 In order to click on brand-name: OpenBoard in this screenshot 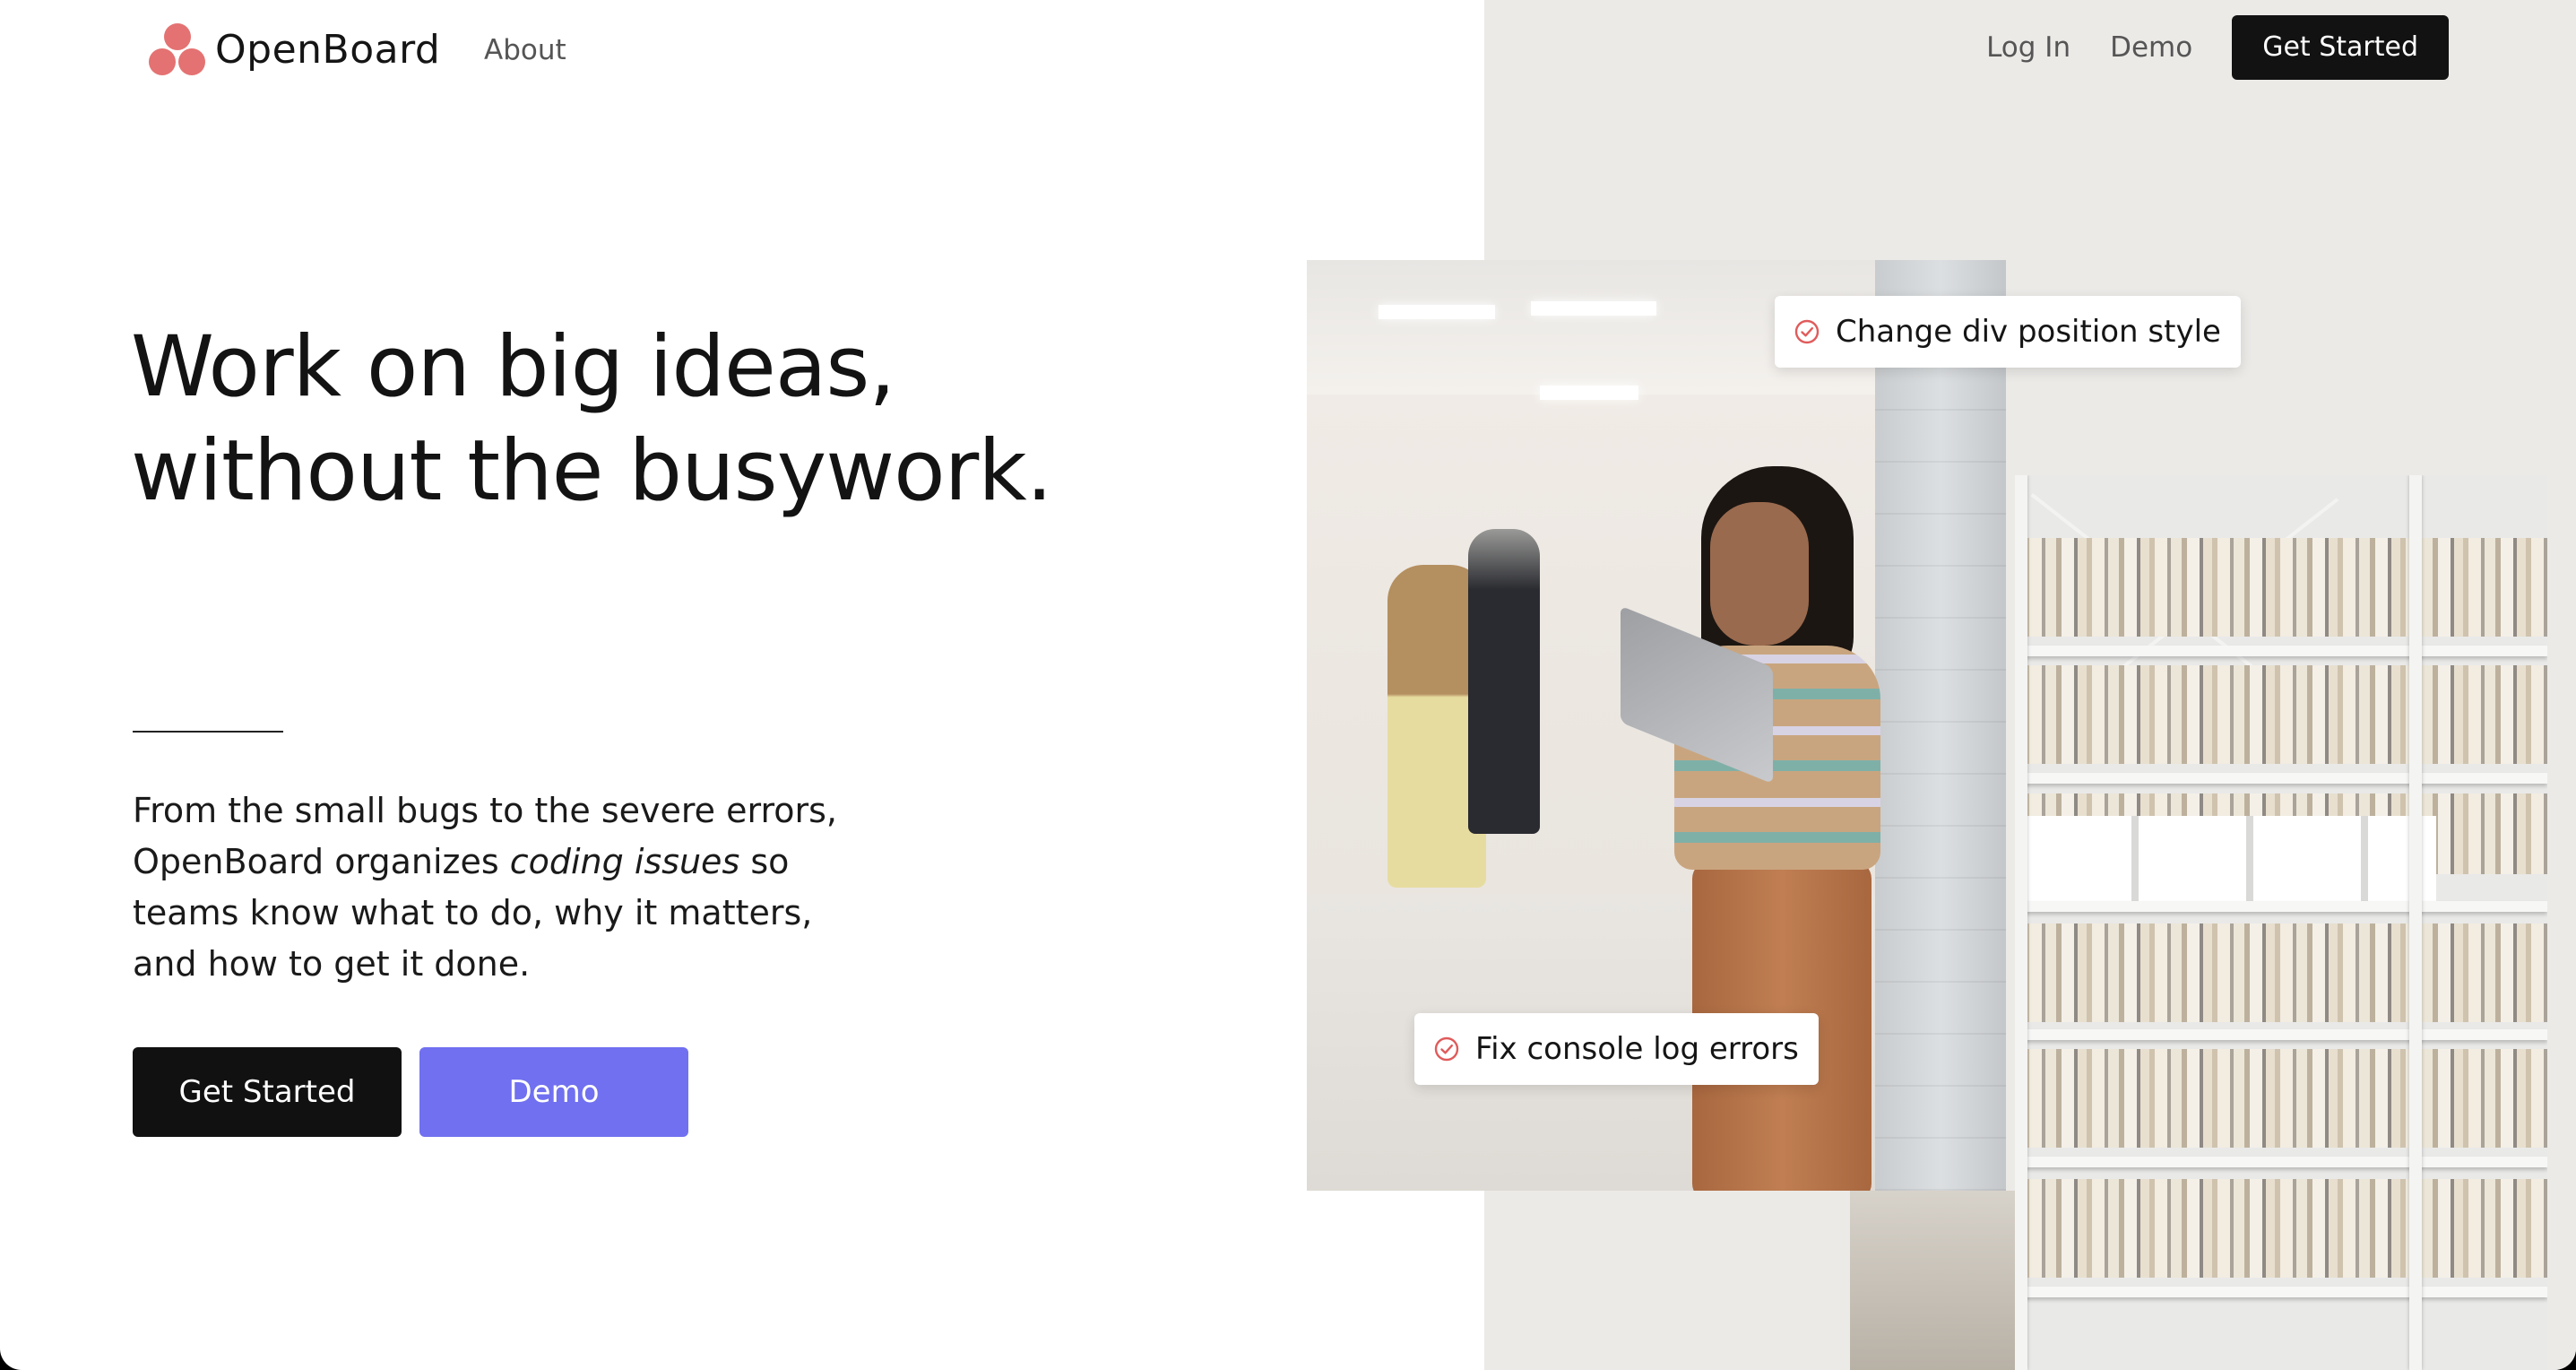, I will do `click(328, 49)`.